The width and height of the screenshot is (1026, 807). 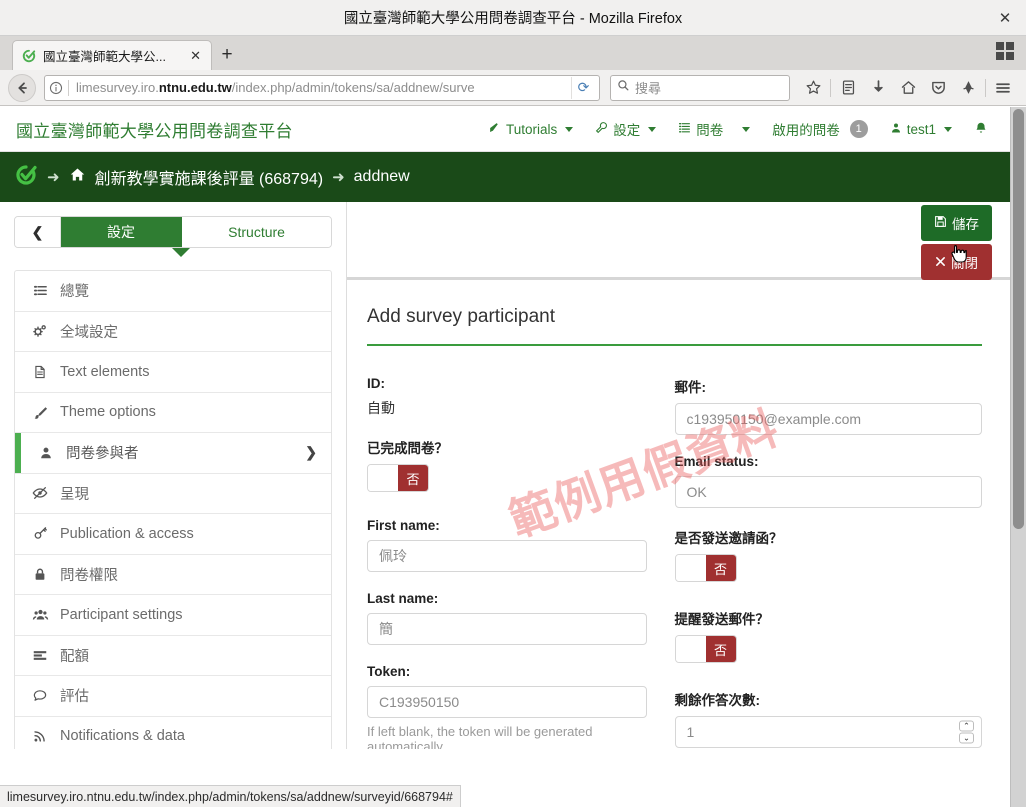 What do you see at coordinates (195, 56) in the screenshot?
I see `tab-close-icon: ✕` at bounding box center [195, 56].